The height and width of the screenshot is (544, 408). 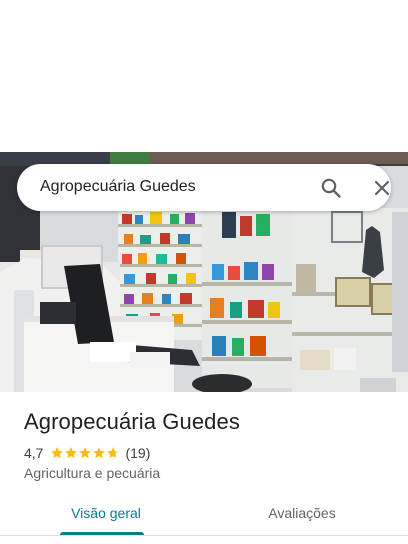 What do you see at coordinates (204, 187) in the screenshot?
I see `search-bar: Agropecuária Guedes` at bounding box center [204, 187].